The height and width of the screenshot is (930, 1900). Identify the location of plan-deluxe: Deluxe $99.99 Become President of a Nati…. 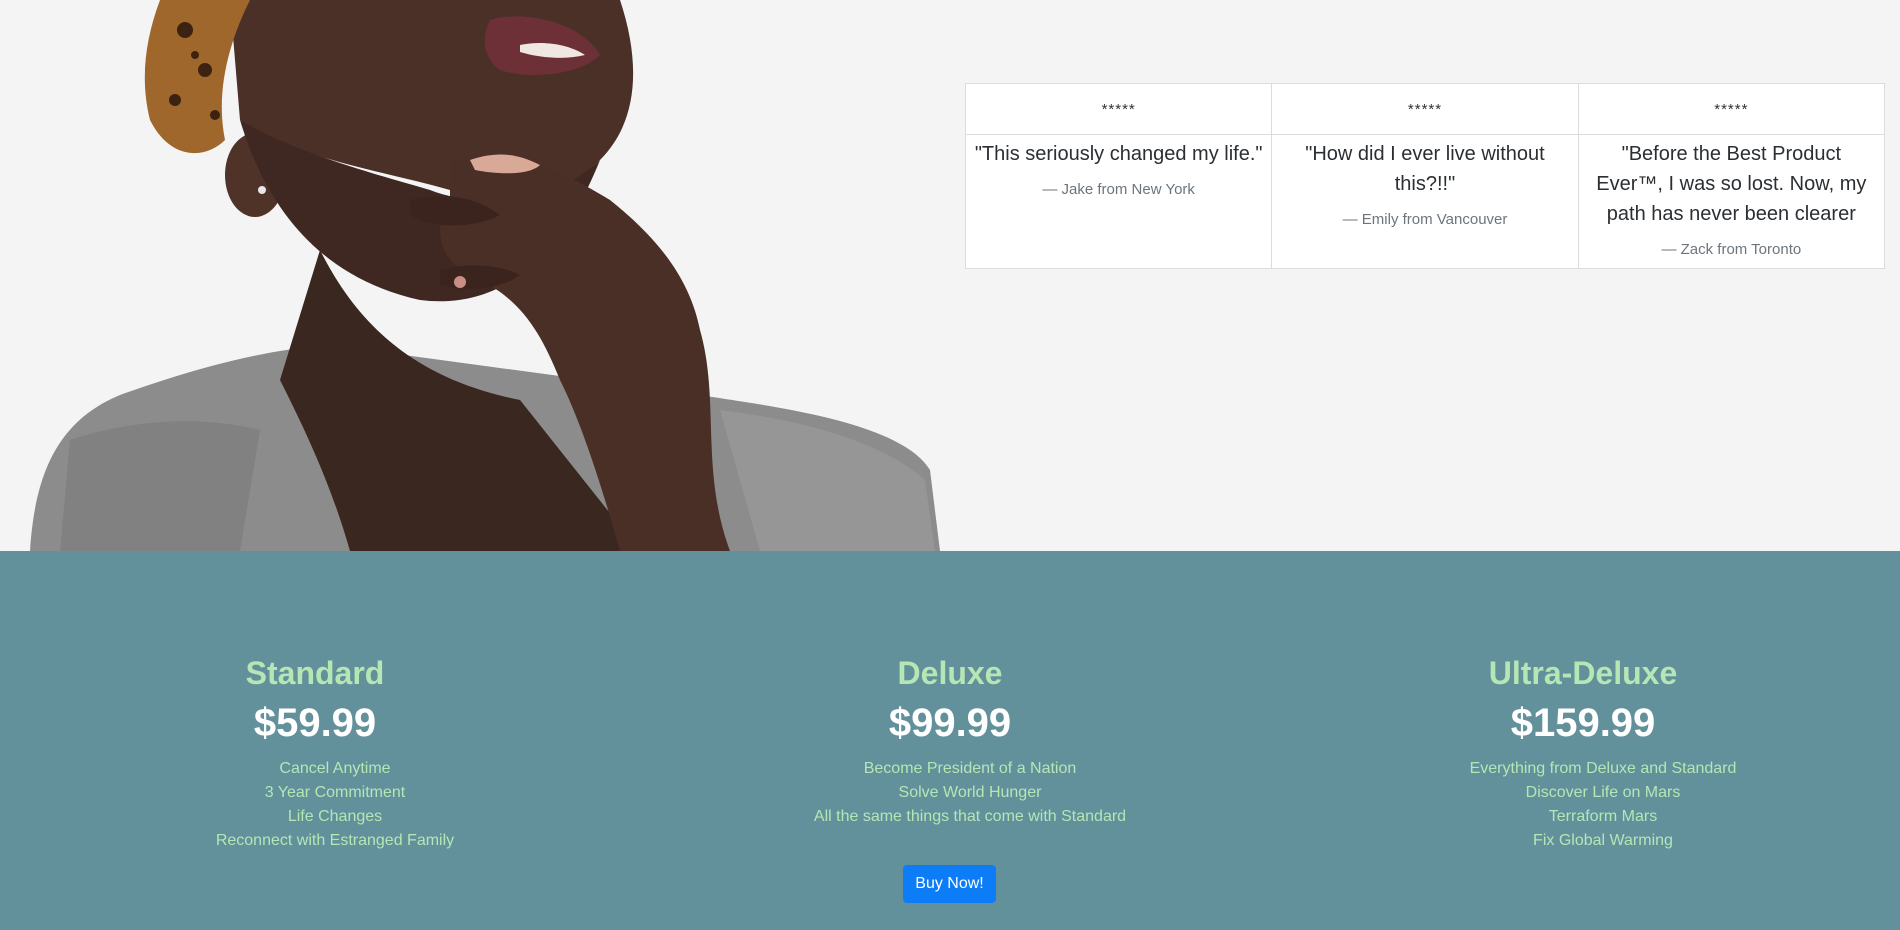
(970, 740).